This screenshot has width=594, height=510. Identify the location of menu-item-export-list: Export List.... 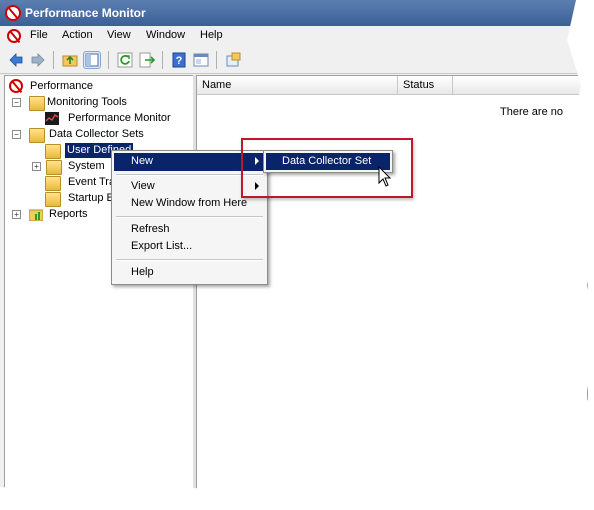
(189, 247).